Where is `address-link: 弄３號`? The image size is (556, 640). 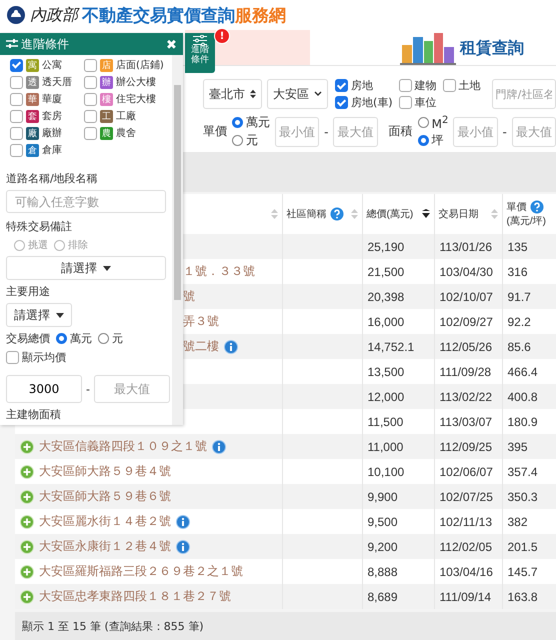 address-link: 弄３號 is located at coordinates (201, 321).